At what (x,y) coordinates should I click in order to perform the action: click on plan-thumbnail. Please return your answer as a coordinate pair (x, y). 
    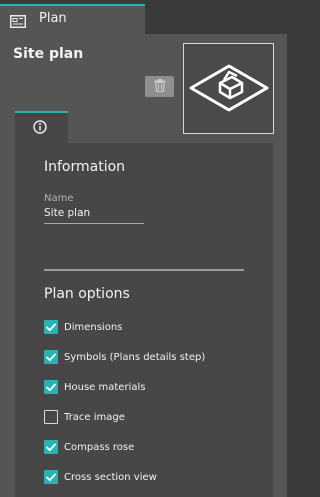
    Looking at the image, I should click on (228, 88).